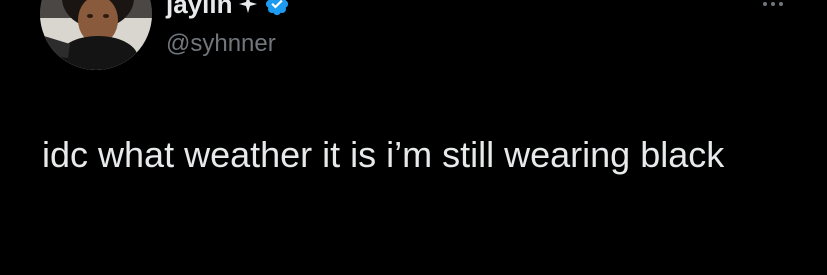 This screenshot has width=827, height=275. I want to click on more-options-button, so click(773, 7).